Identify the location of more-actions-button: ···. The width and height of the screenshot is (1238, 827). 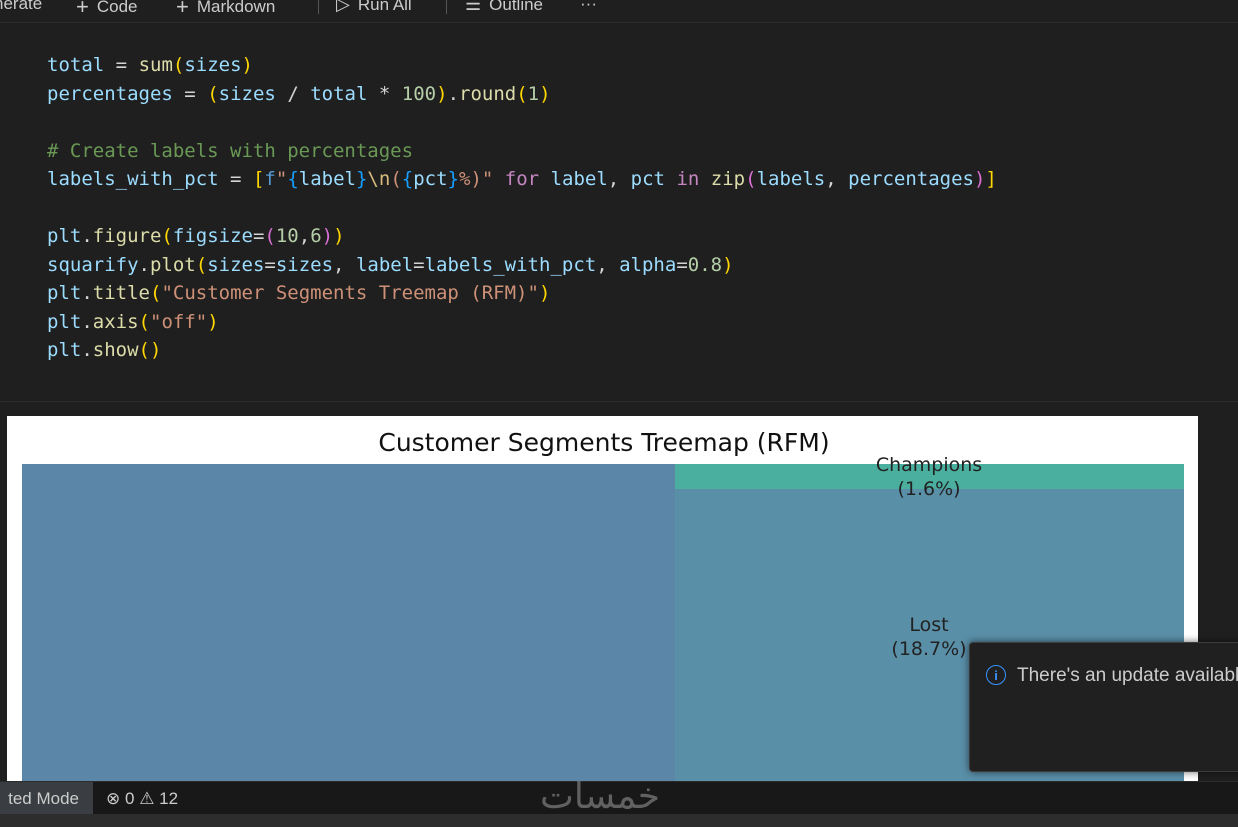
(588, 7).